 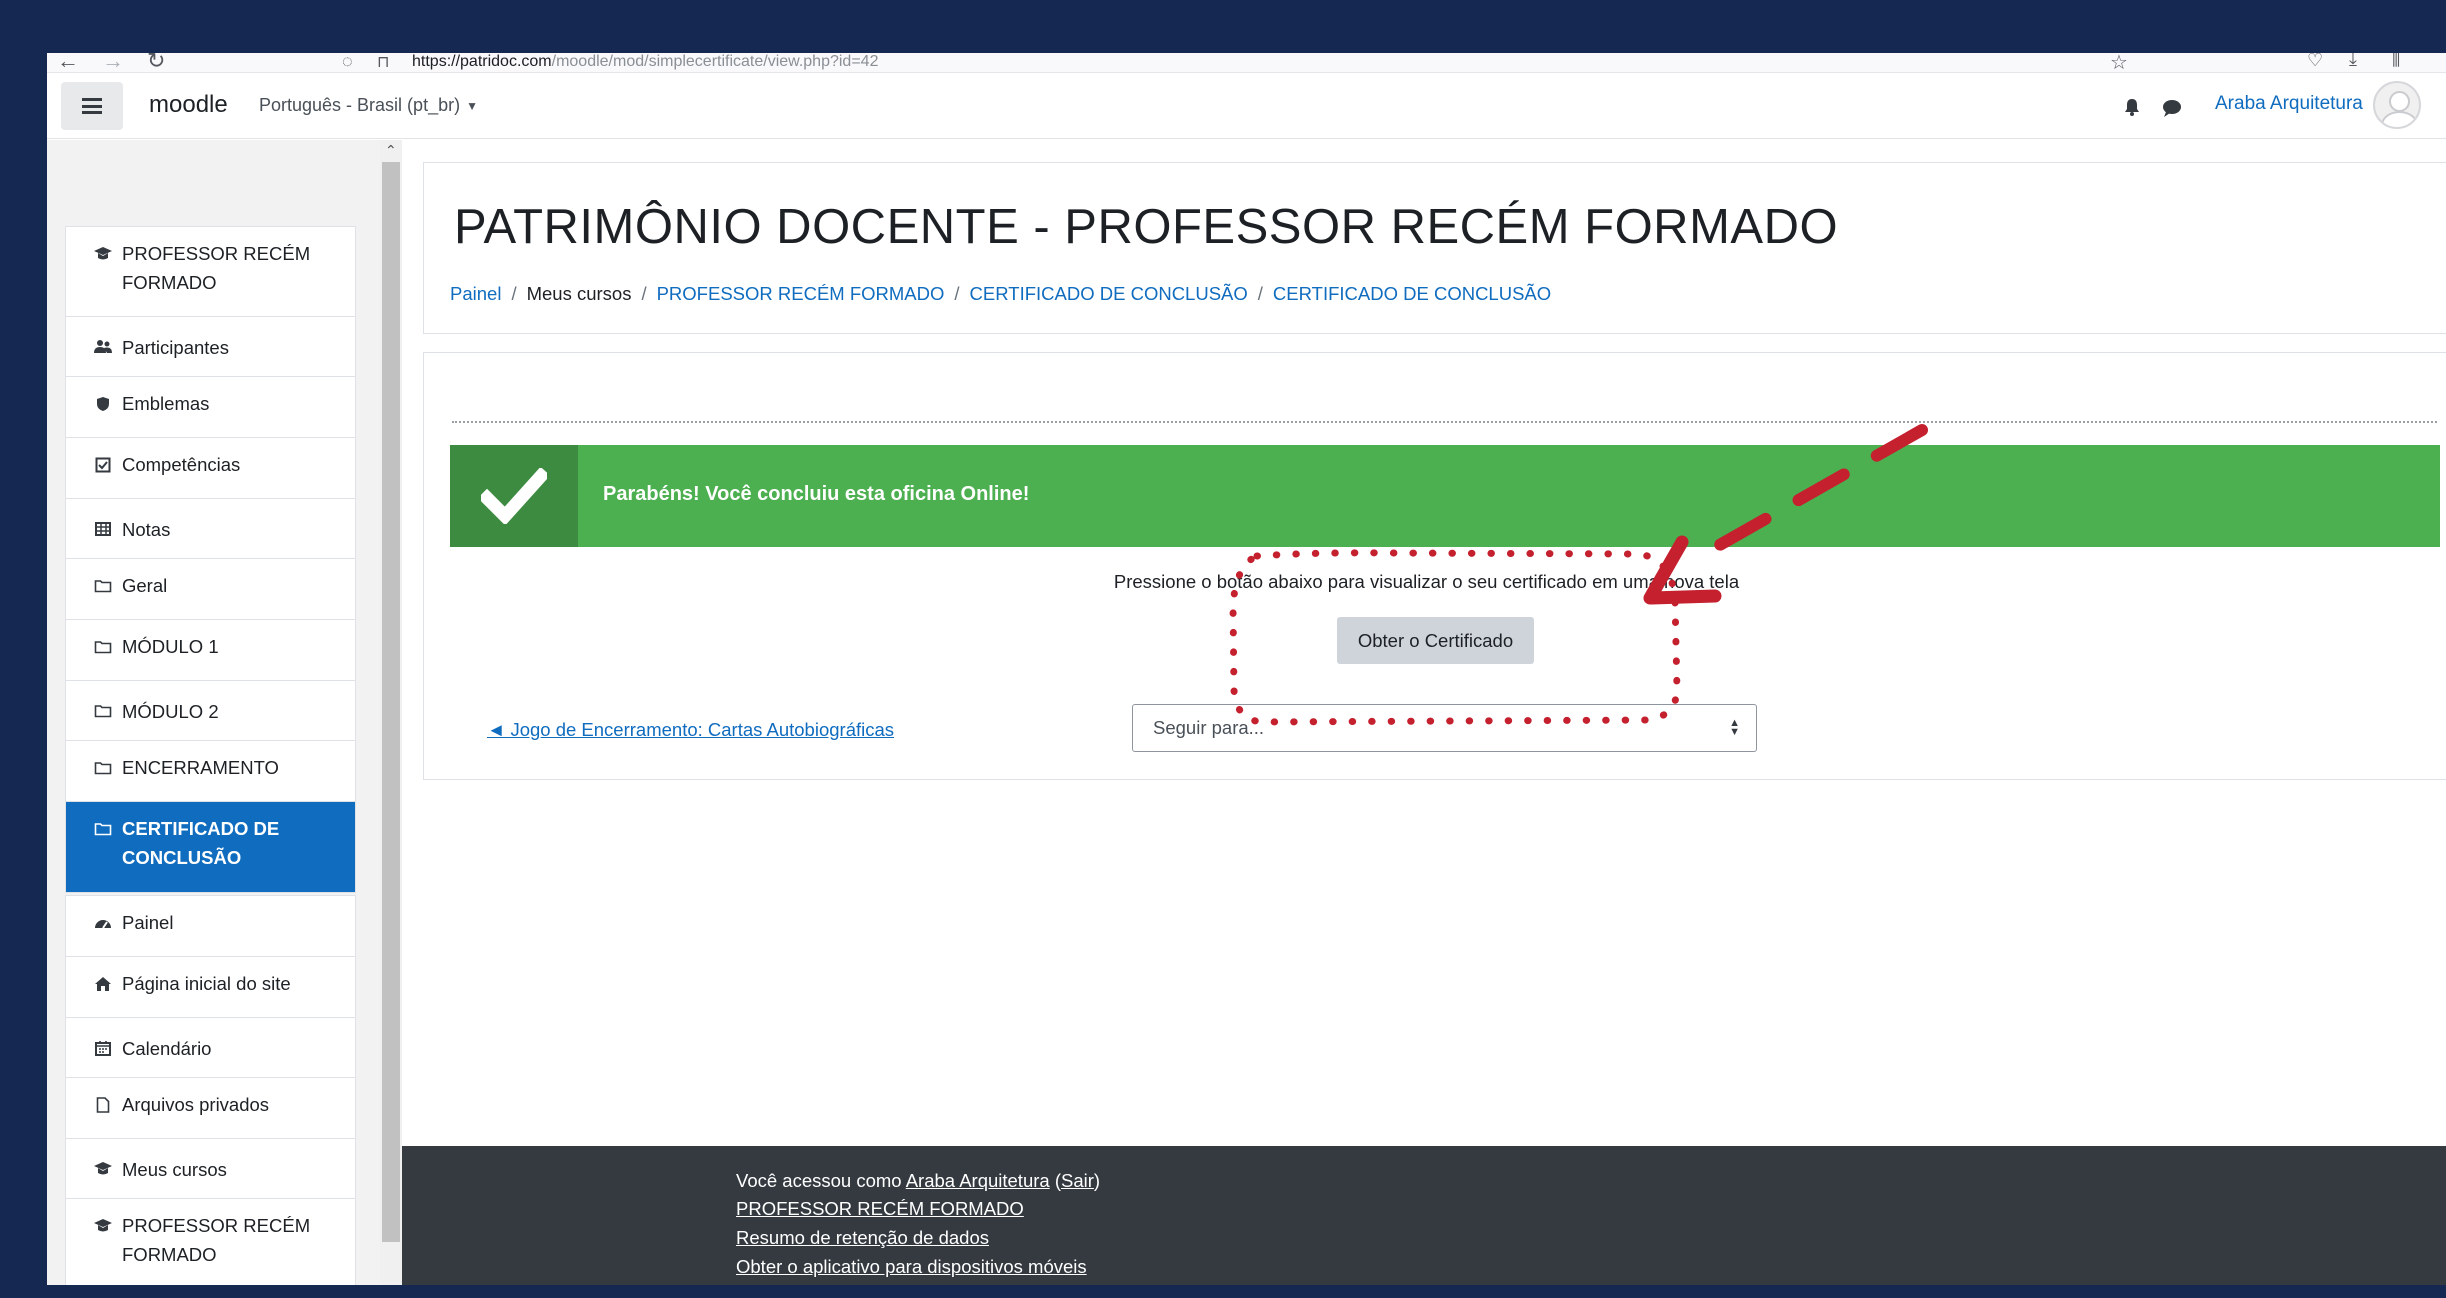 What do you see at coordinates (880, 1208) in the screenshot?
I see `footer-course-link: PROFESSOR RECÉM FORMADO` at bounding box center [880, 1208].